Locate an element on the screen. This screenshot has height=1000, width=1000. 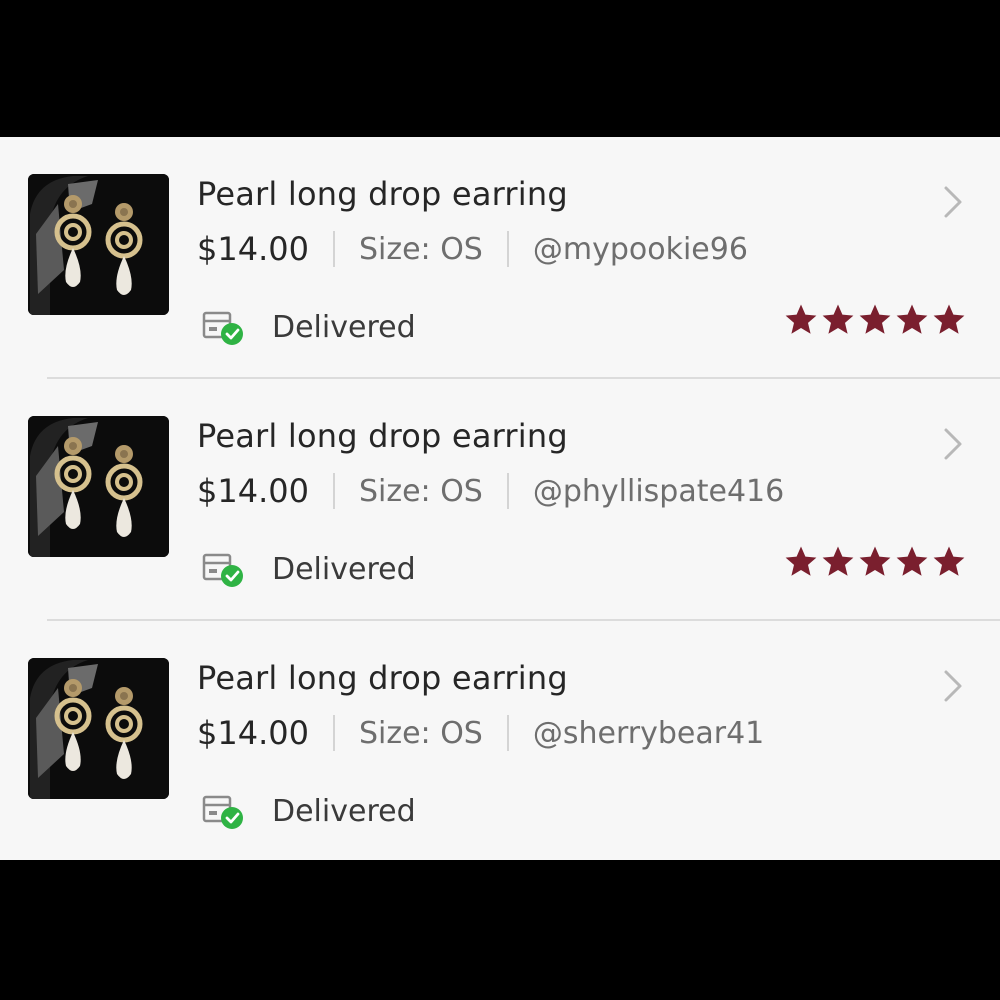
order-meta: $14.00 Size: OS @mypookie96 is located at coordinates (472, 249).